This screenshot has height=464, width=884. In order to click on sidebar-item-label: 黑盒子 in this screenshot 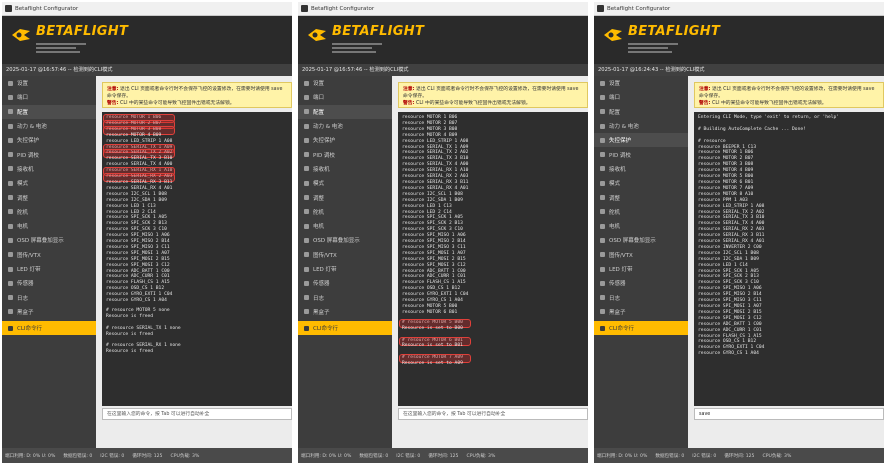, I will do `click(617, 312)`.